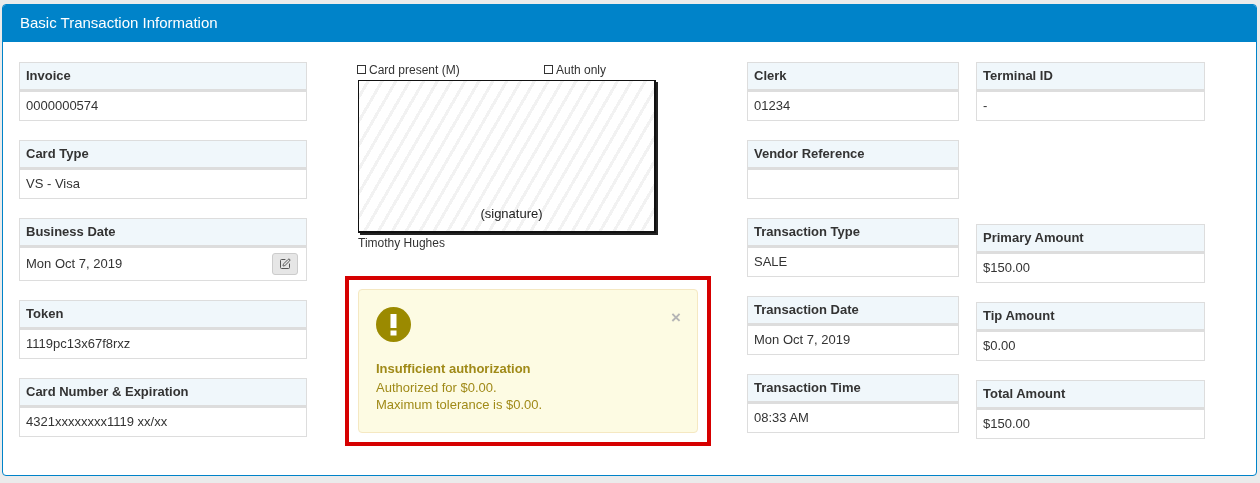  I want to click on field-label: Total Amount, so click(1090, 395).